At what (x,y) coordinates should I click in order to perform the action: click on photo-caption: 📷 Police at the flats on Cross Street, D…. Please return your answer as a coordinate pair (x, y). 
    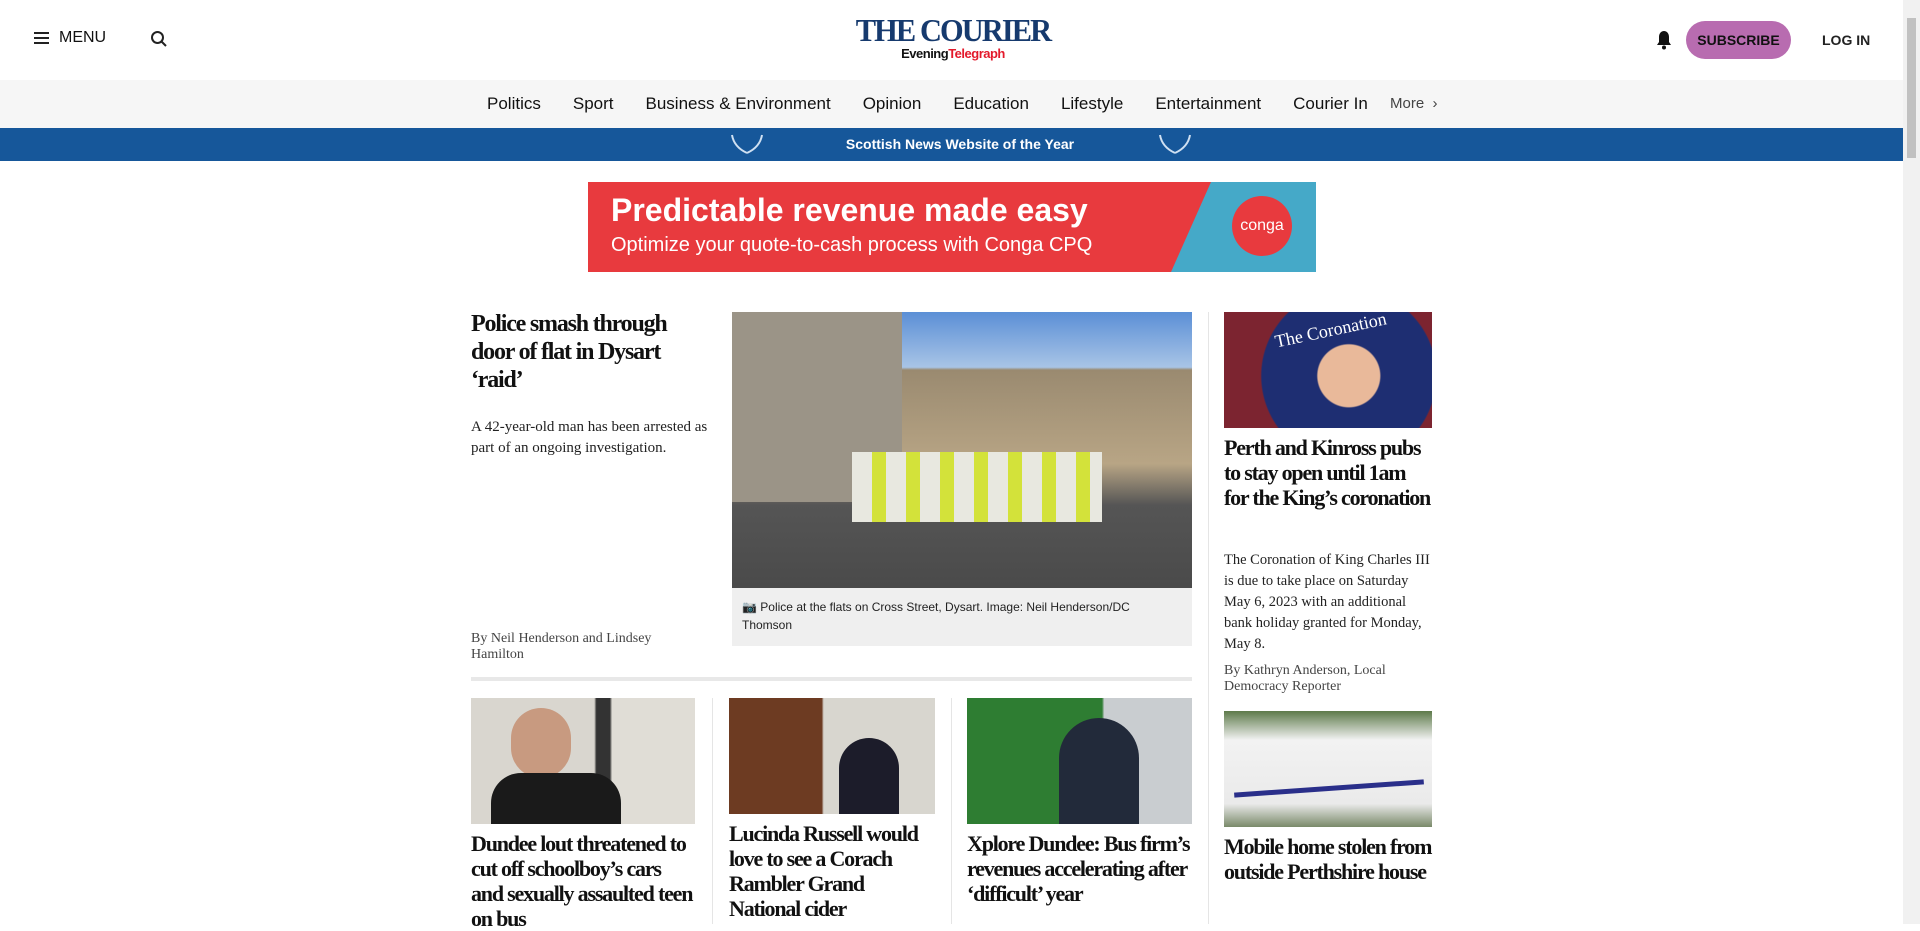
    Looking at the image, I should click on (962, 617).